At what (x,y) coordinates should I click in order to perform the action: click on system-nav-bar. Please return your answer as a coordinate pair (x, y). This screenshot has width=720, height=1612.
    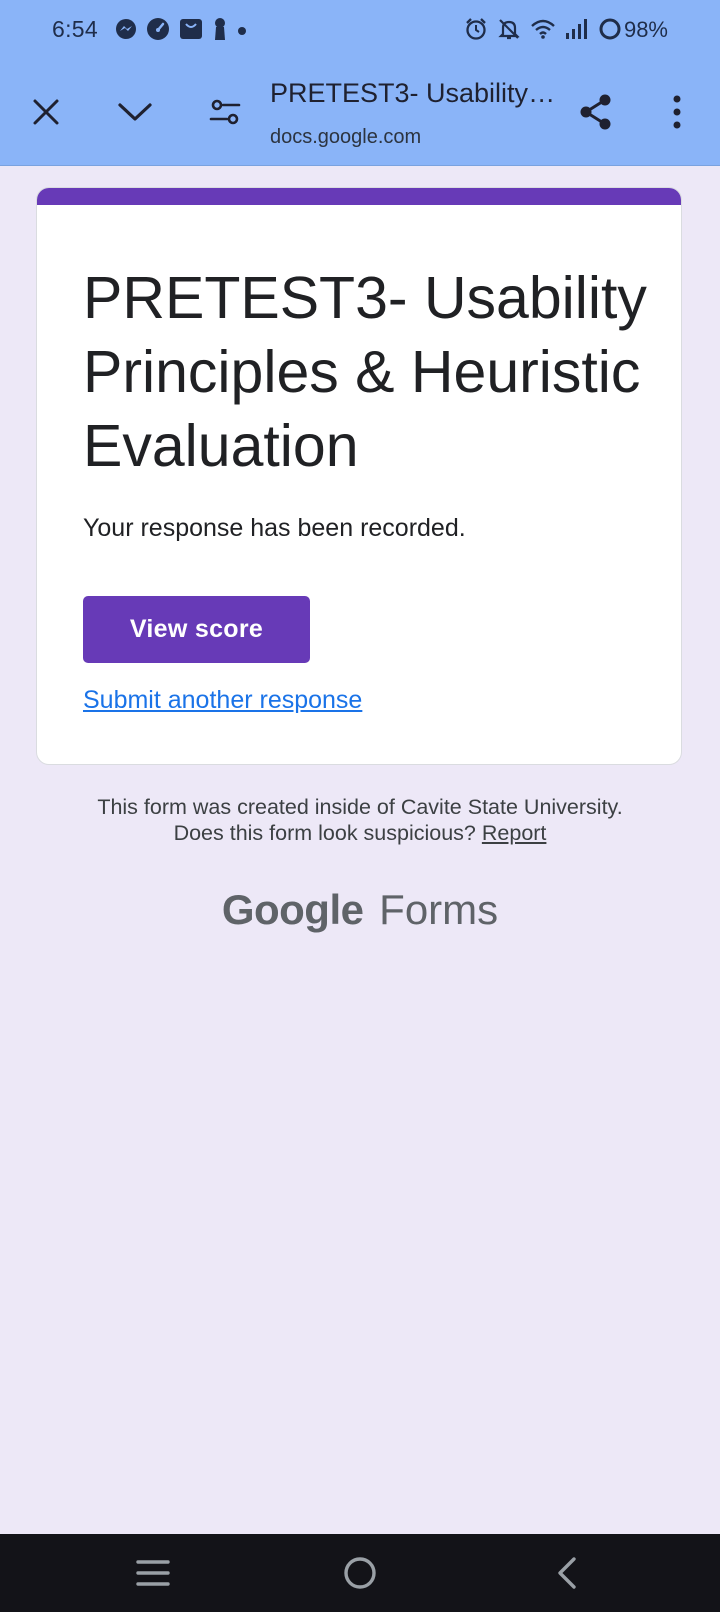
    Looking at the image, I should click on (360, 1573).